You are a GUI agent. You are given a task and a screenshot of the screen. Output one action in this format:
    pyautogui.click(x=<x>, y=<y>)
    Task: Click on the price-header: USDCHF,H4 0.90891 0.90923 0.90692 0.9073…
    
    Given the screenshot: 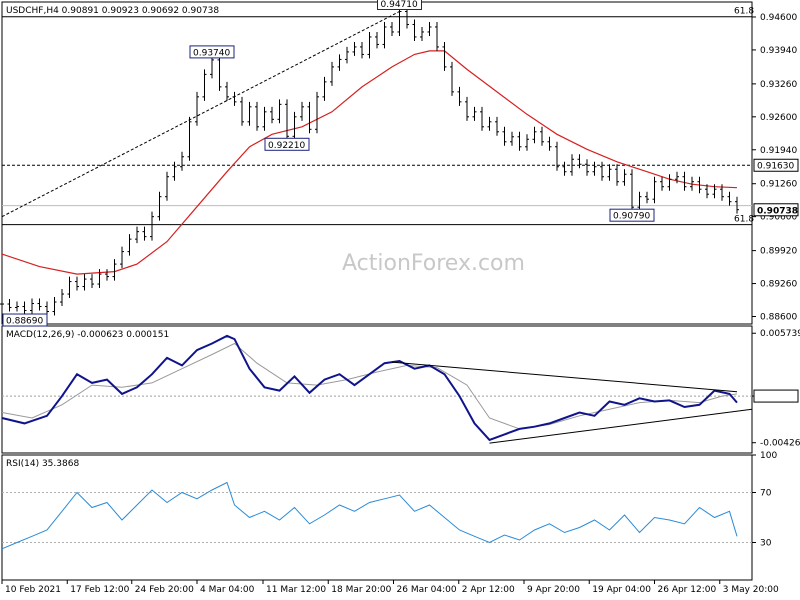 What is the action you would take?
    pyautogui.click(x=112, y=11)
    